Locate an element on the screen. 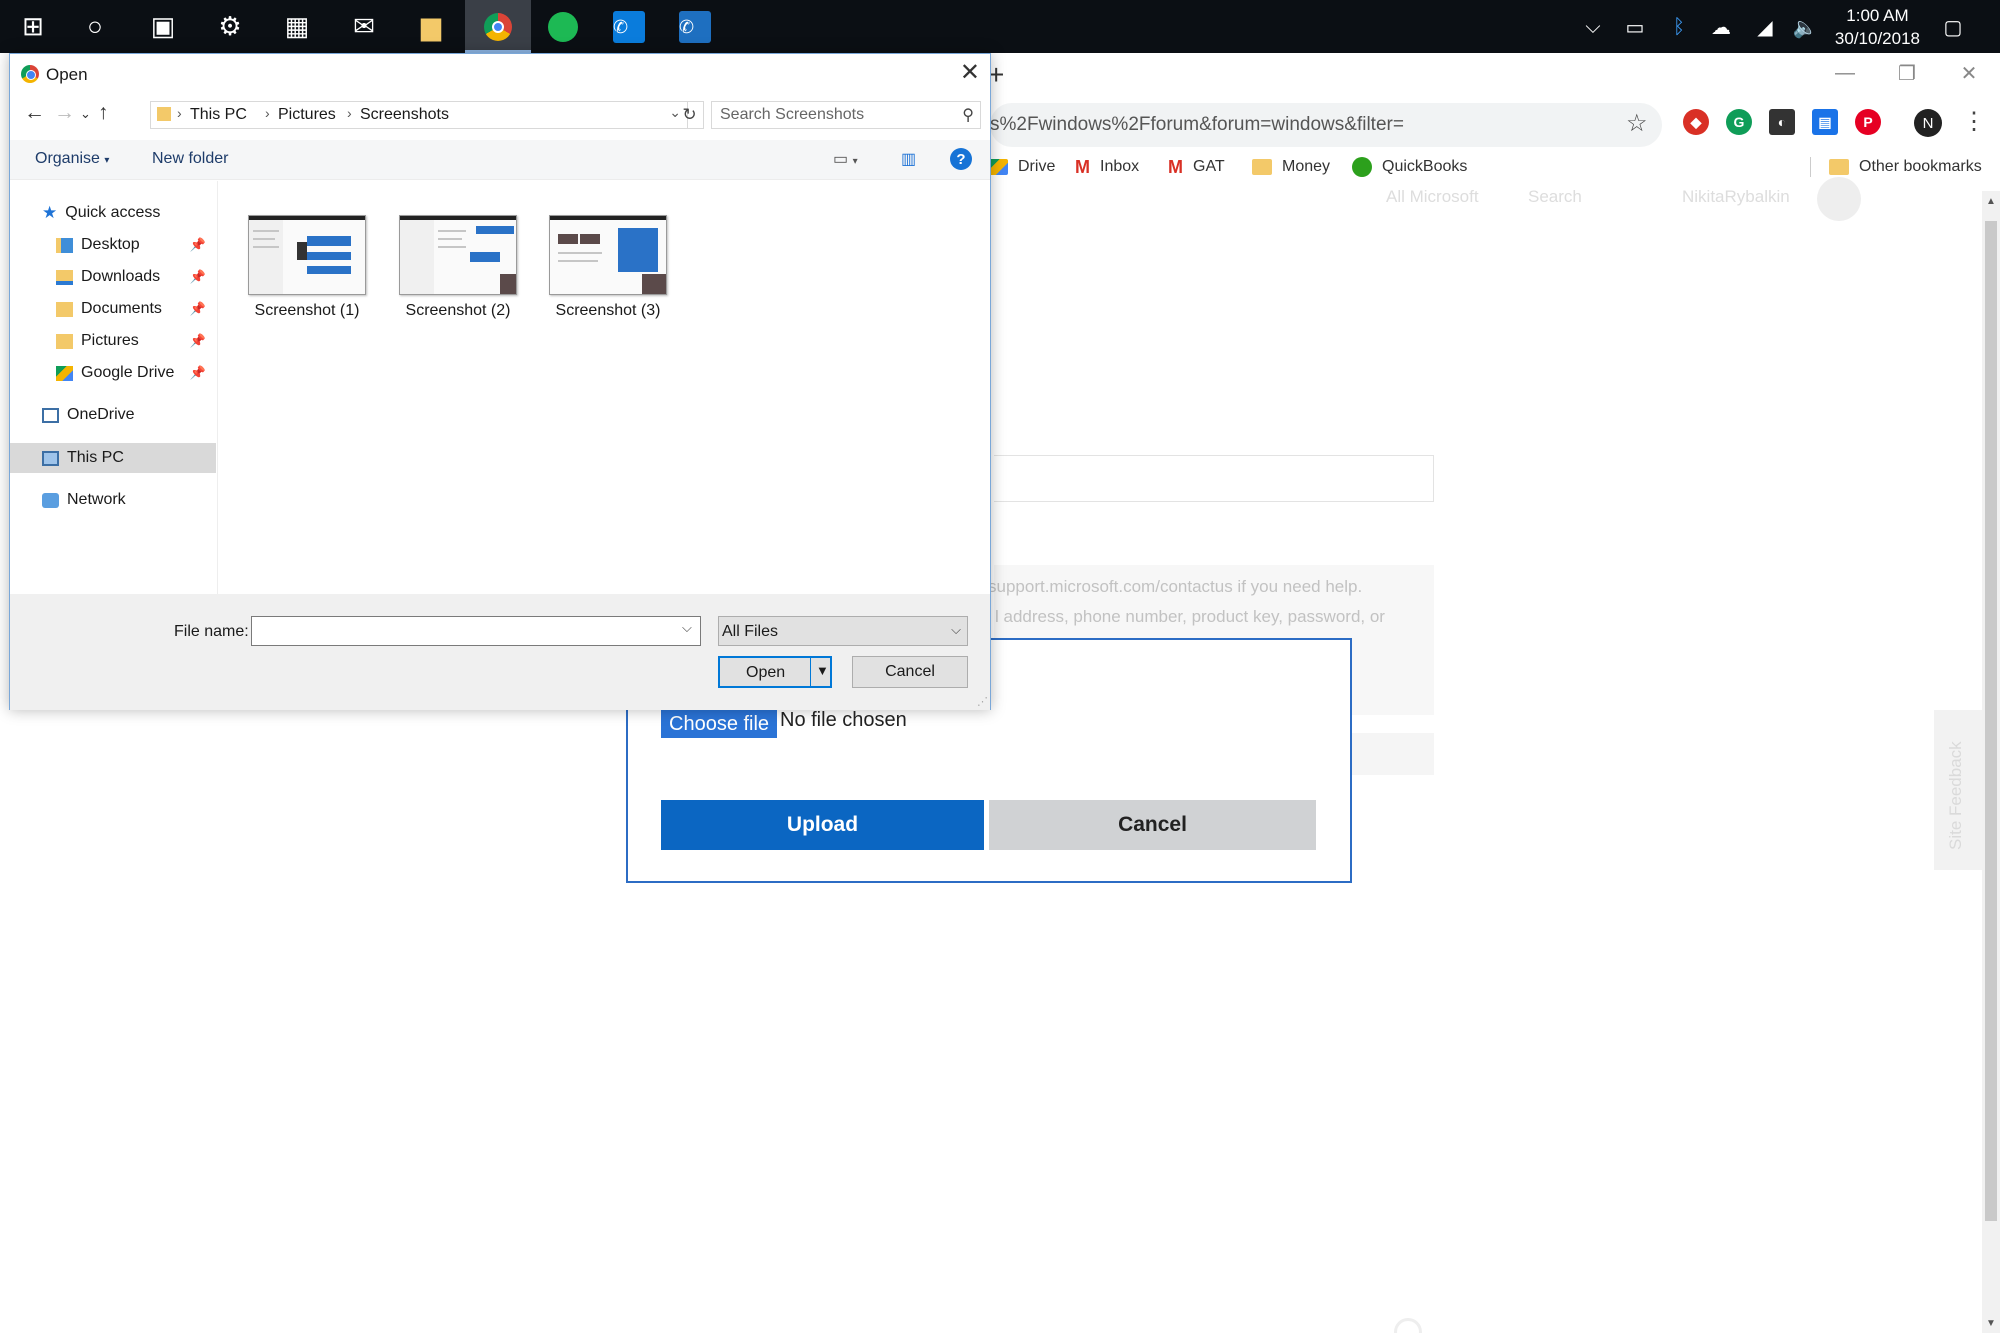 This screenshot has width=2000, height=1333. windows-start-icon: ⊞ is located at coordinates (33, 26).